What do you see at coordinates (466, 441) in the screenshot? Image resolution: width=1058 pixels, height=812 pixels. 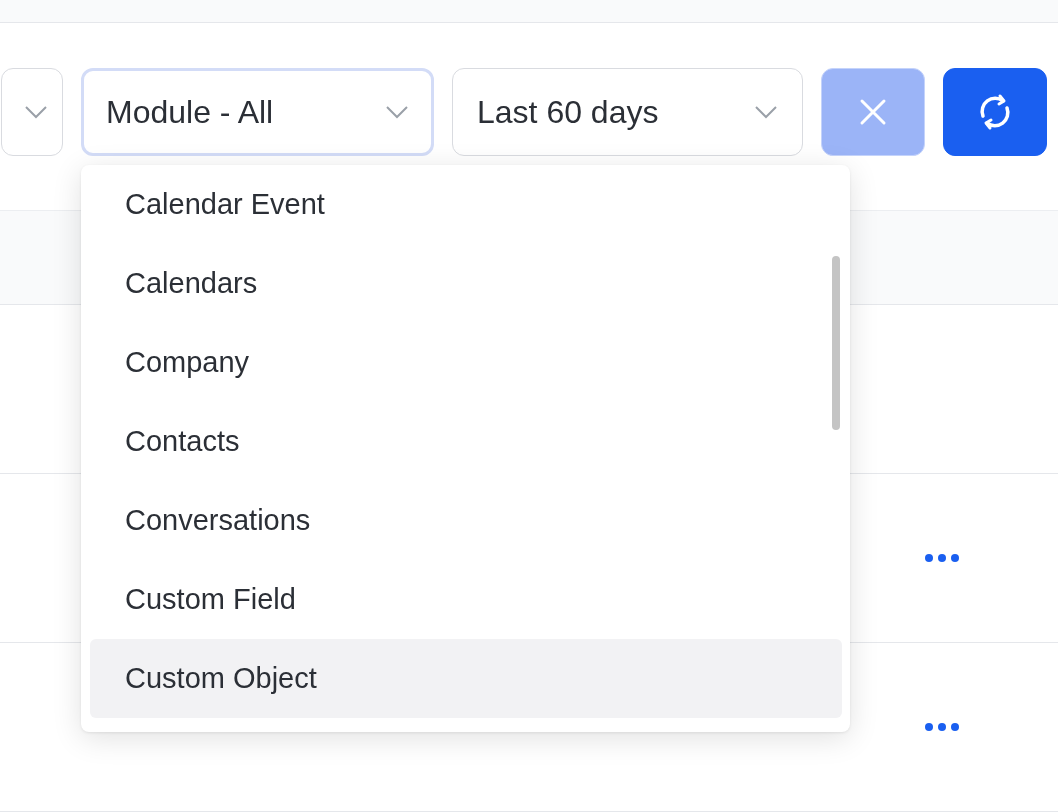 I see `menu-option: Contacts` at bounding box center [466, 441].